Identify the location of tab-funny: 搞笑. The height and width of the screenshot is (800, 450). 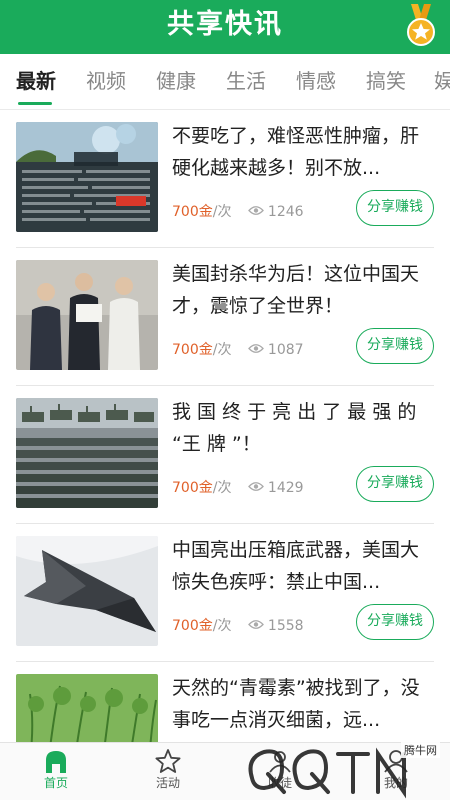
(386, 81).